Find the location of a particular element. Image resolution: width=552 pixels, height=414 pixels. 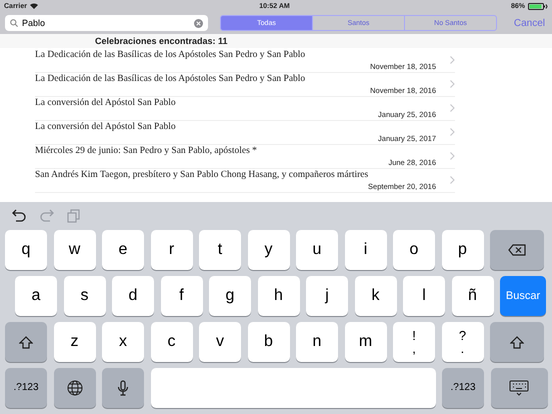

celebration-title: Miércoles 29 de junio: San Pedro y San Pablo, apóstoles * is located at coordinates (146, 151).